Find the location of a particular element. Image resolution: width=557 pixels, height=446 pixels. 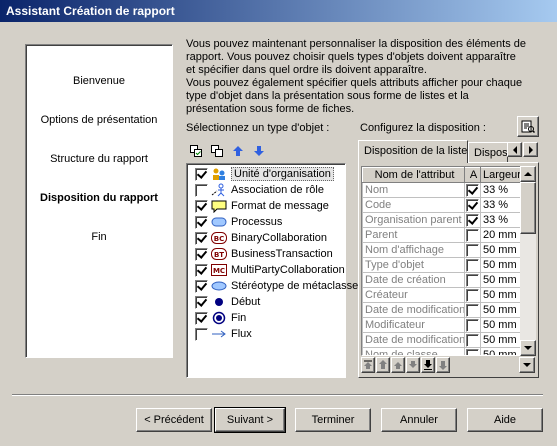

next-button: Suivant > is located at coordinates (250, 420).